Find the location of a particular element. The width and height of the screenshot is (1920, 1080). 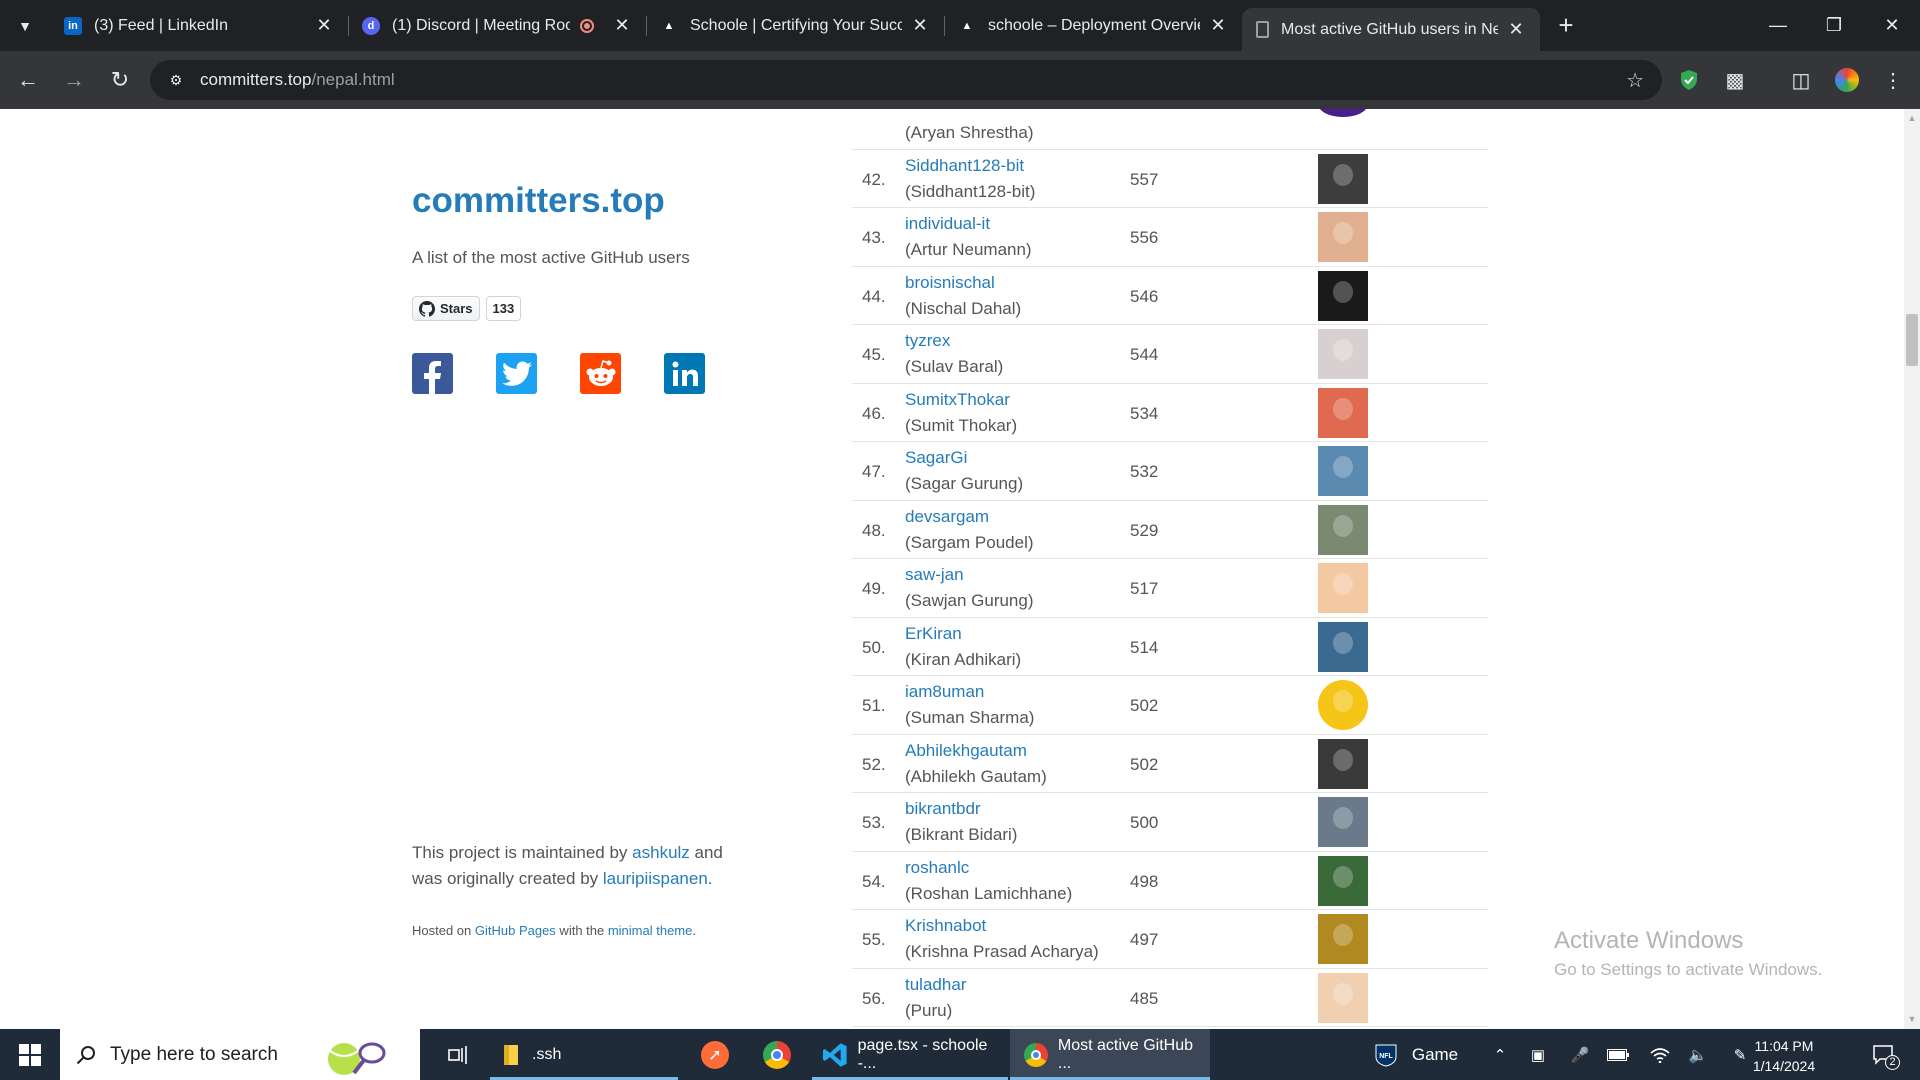

window-close-button: ✕ is located at coordinates (1892, 25).